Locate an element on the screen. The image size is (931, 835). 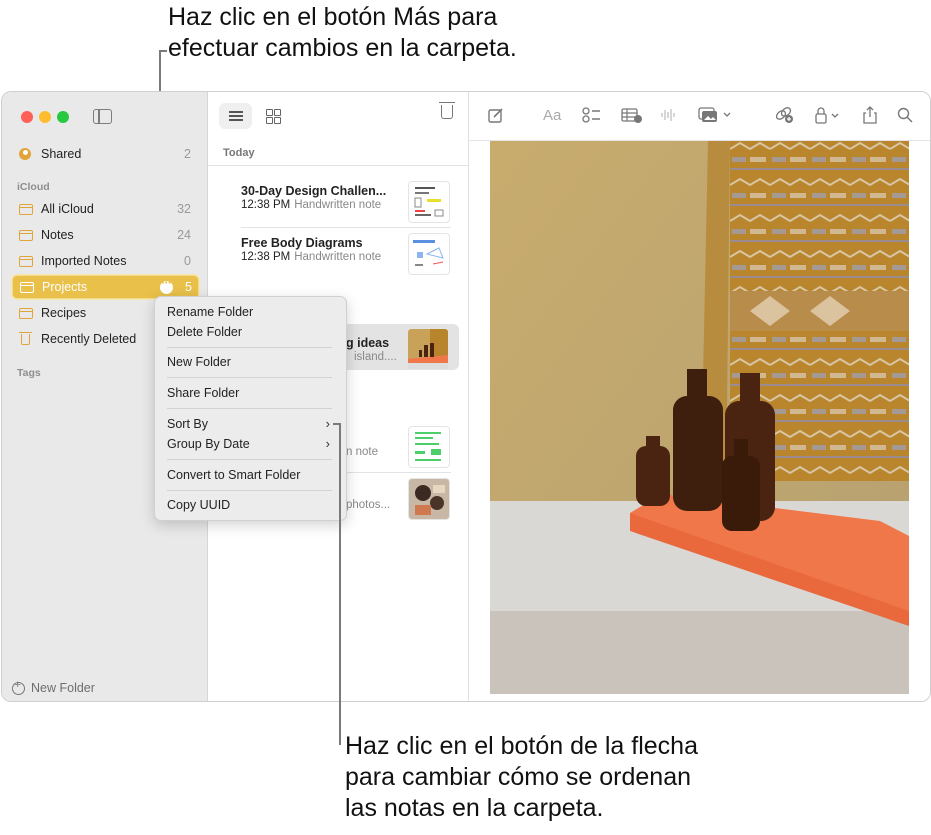
sidebar-item-label: Projects is located at coordinates (65, 287).